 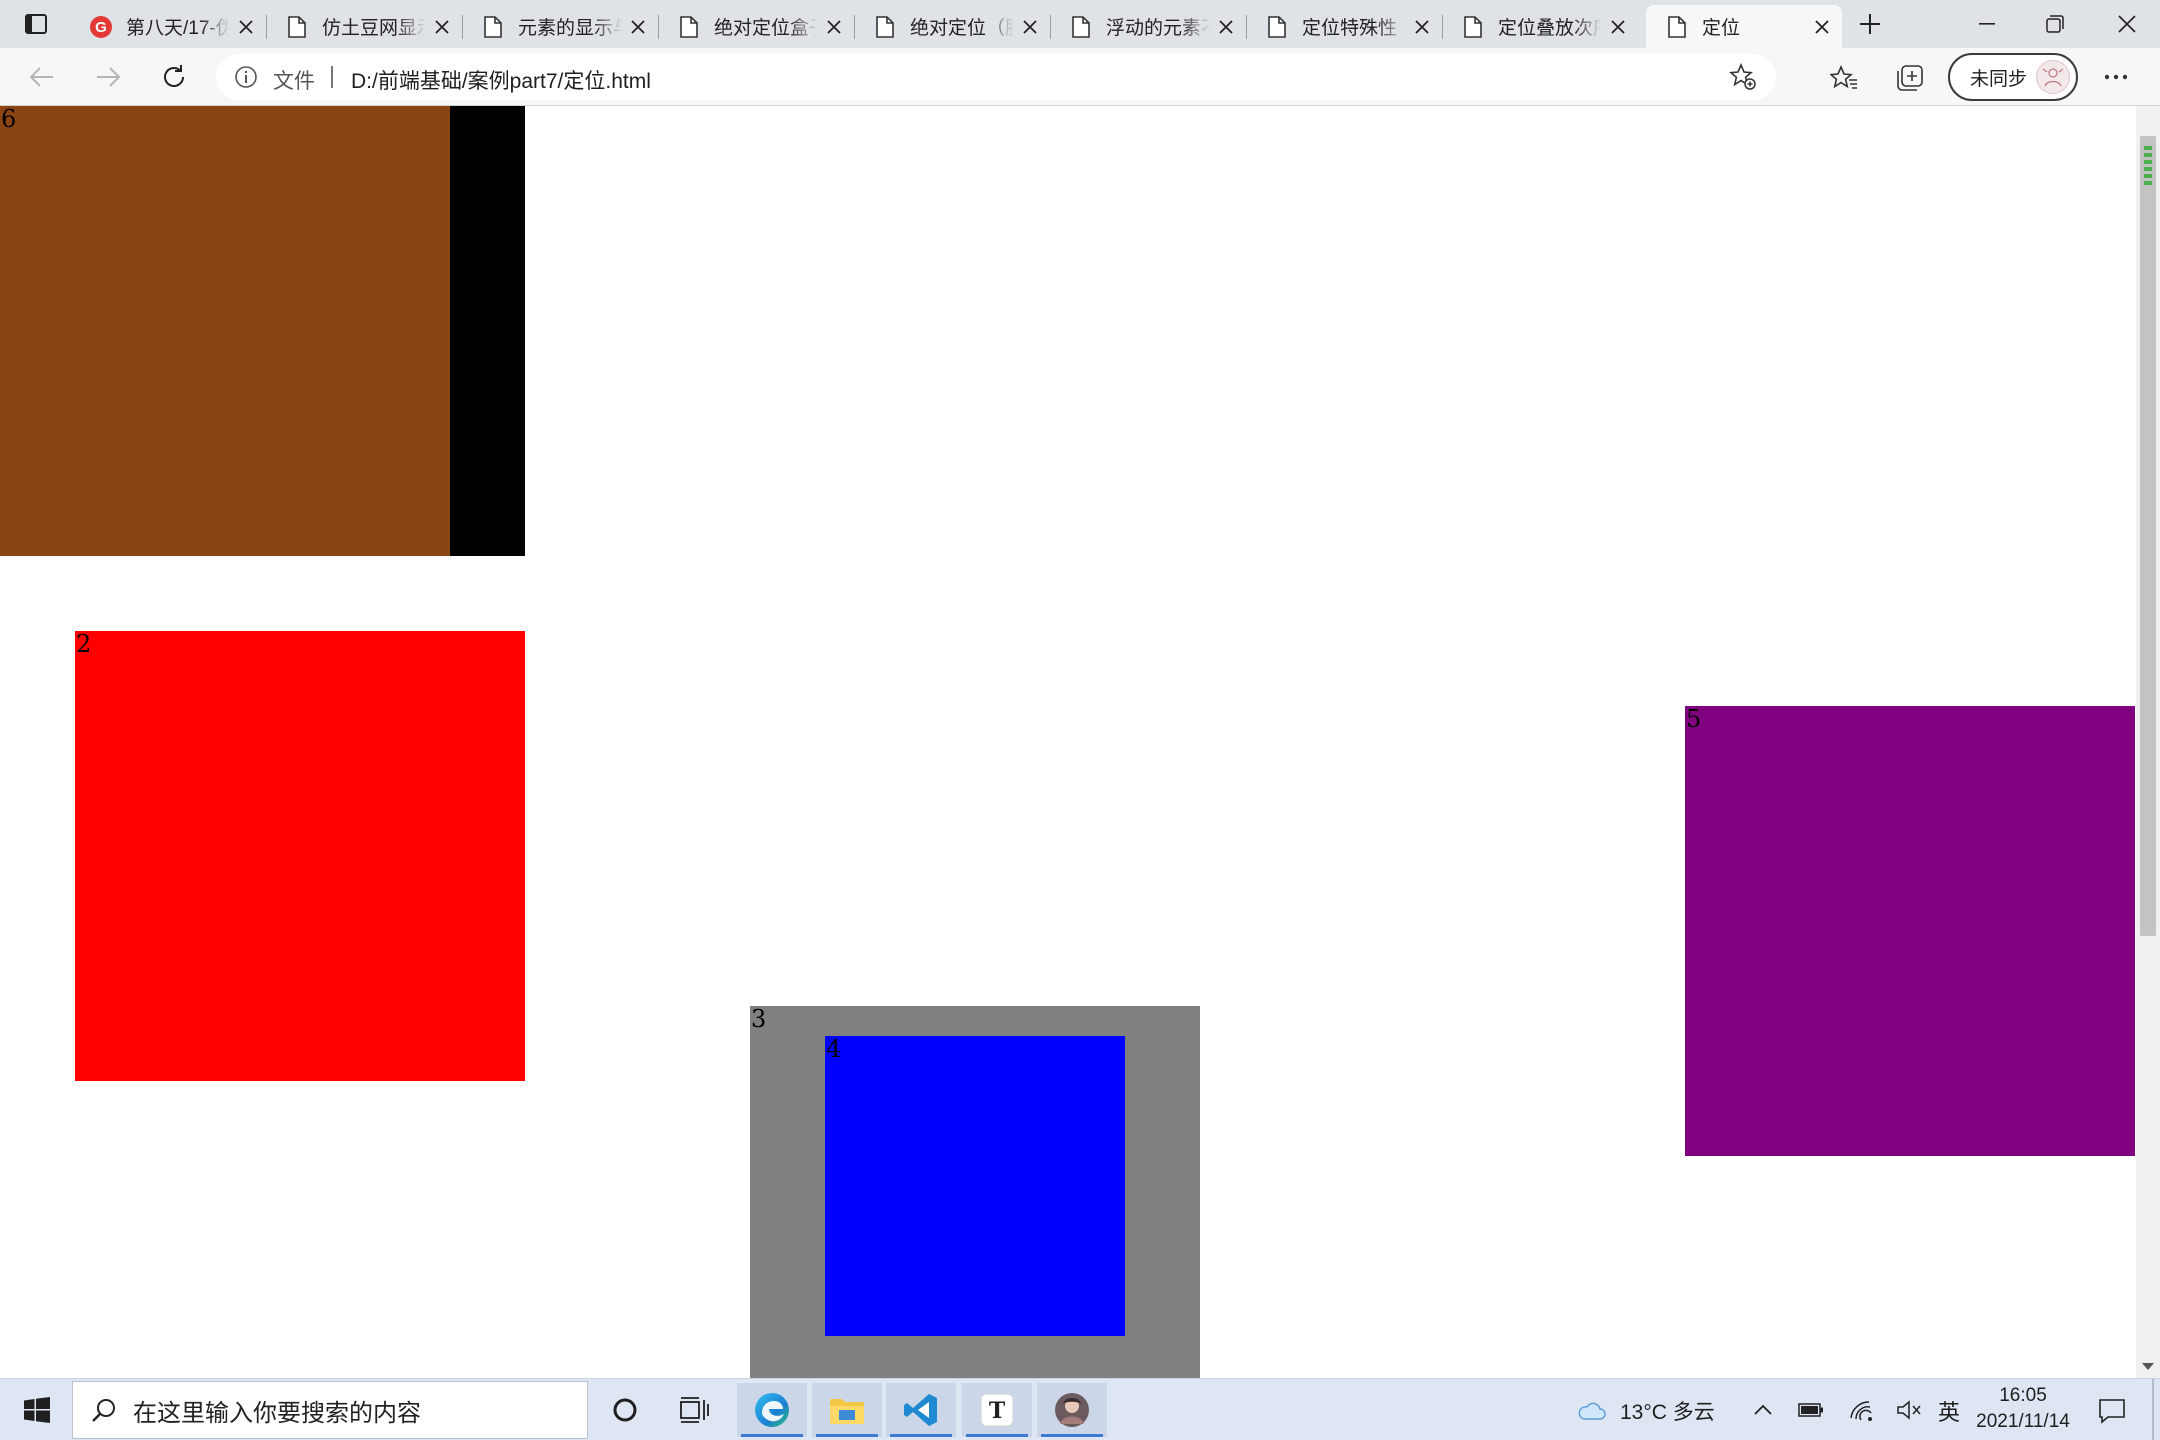 I want to click on ellipsis-icon, so click(x=2116, y=77).